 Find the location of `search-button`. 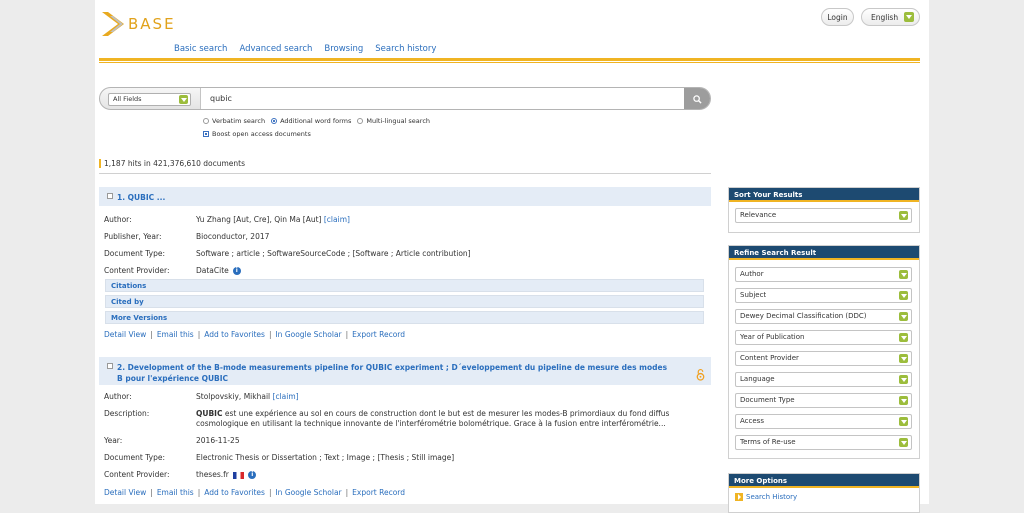

search-button is located at coordinates (697, 98).